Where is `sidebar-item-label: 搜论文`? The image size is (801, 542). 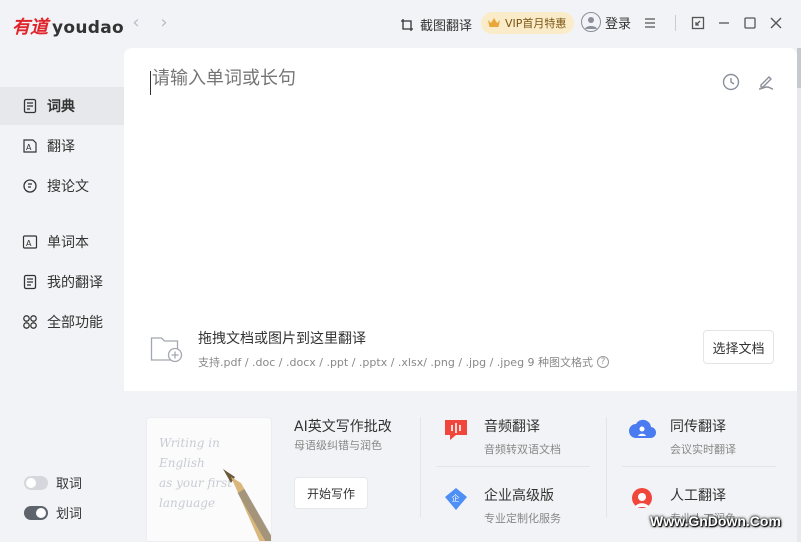
sidebar-item-label: 搜论文 is located at coordinates (68, 187).